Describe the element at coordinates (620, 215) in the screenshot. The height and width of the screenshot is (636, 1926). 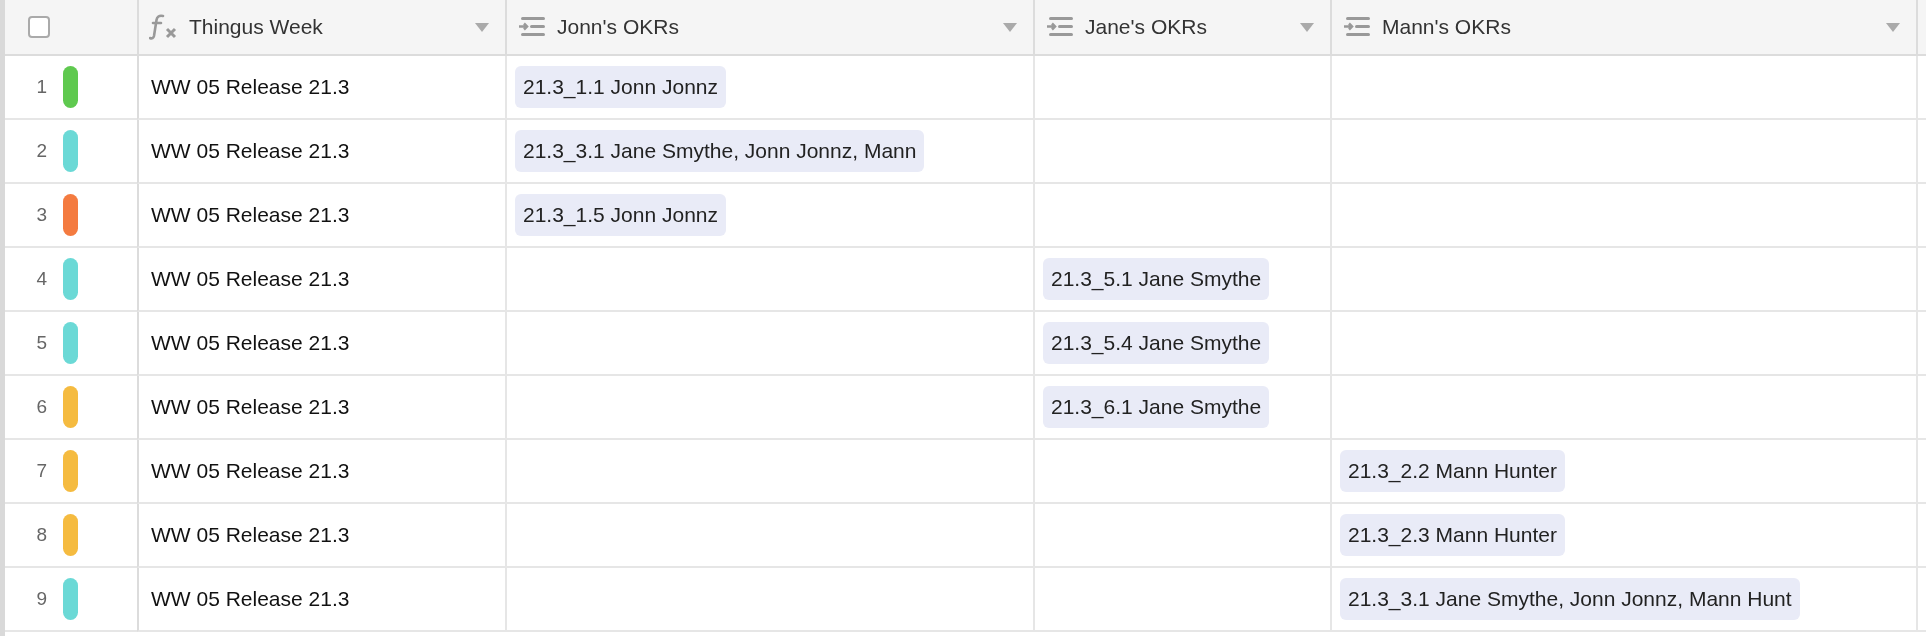
I see `linked-record-chip: 21.3_1.5 Jonn Jonnz` at that location.